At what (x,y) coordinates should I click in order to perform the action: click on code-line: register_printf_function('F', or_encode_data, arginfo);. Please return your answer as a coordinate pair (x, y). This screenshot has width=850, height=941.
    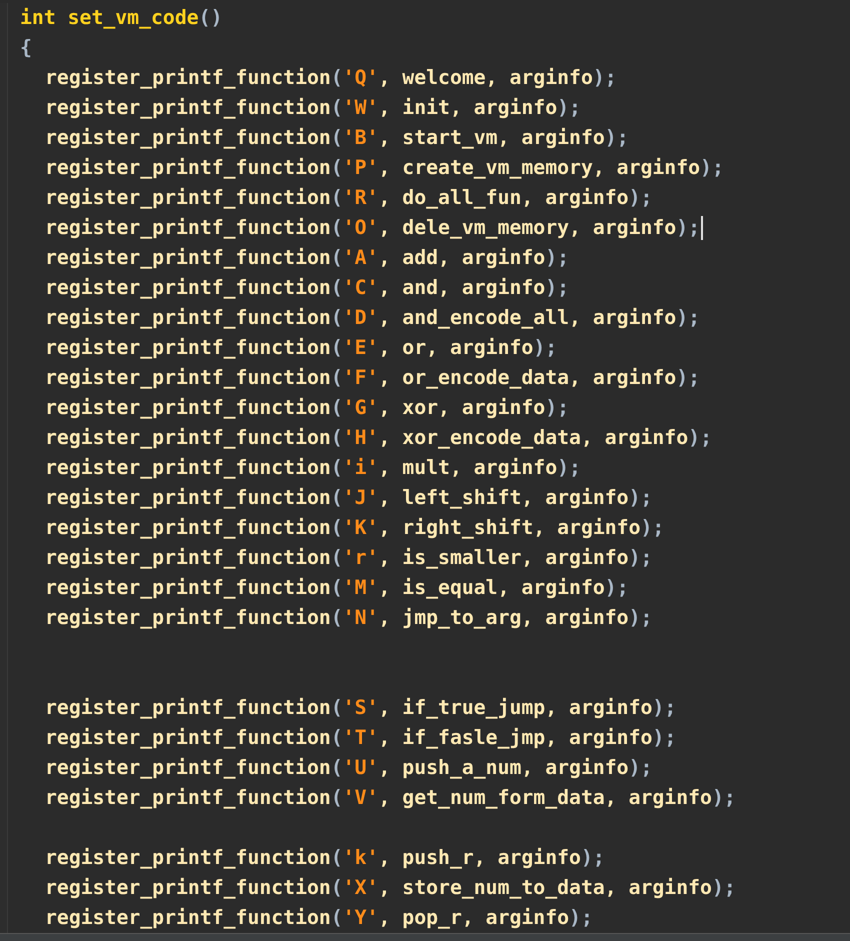
    Looking at the image, I should click on (372, 378).